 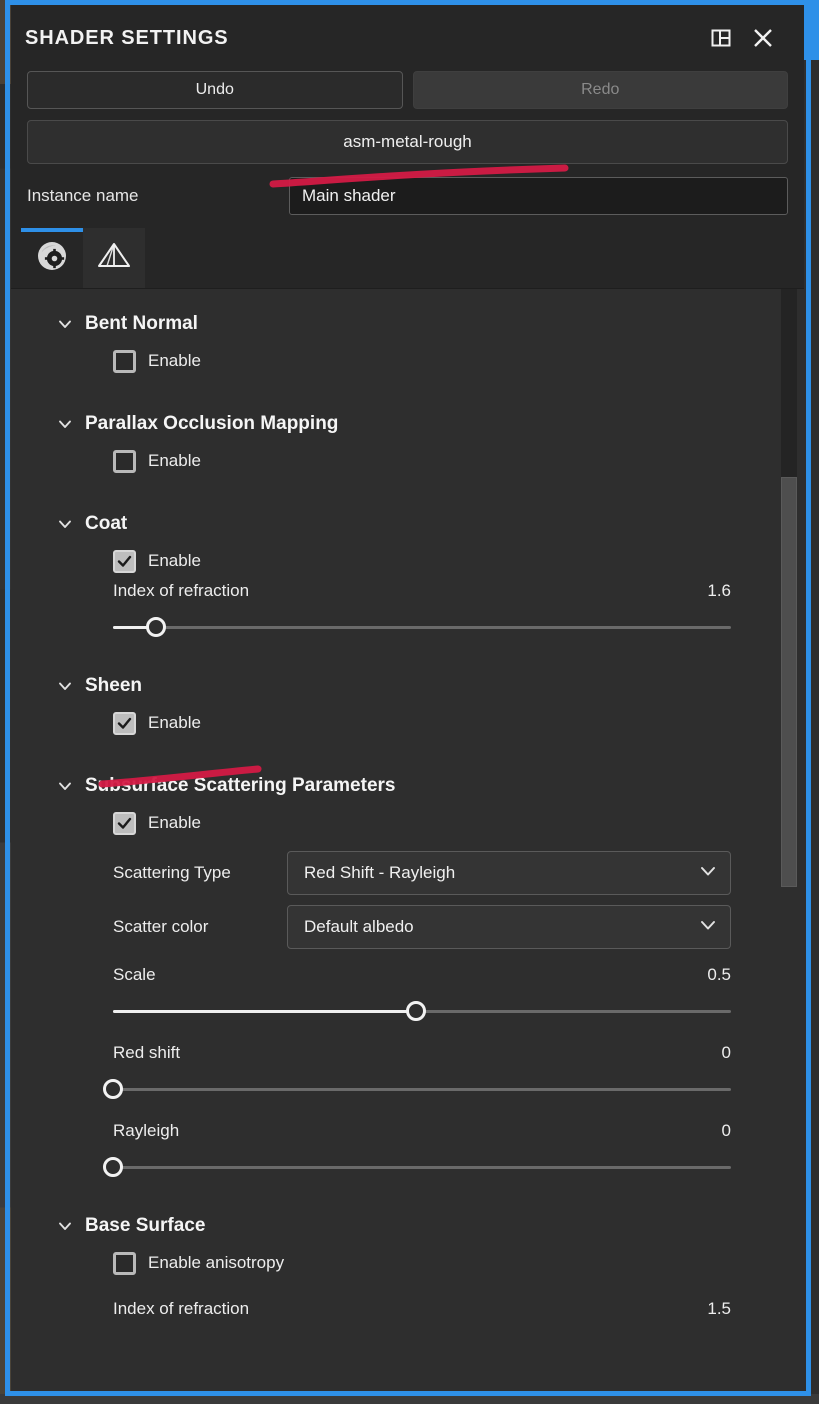 I want to click on slider-header: Rayleigh 0, so click(x=422, y=1136).